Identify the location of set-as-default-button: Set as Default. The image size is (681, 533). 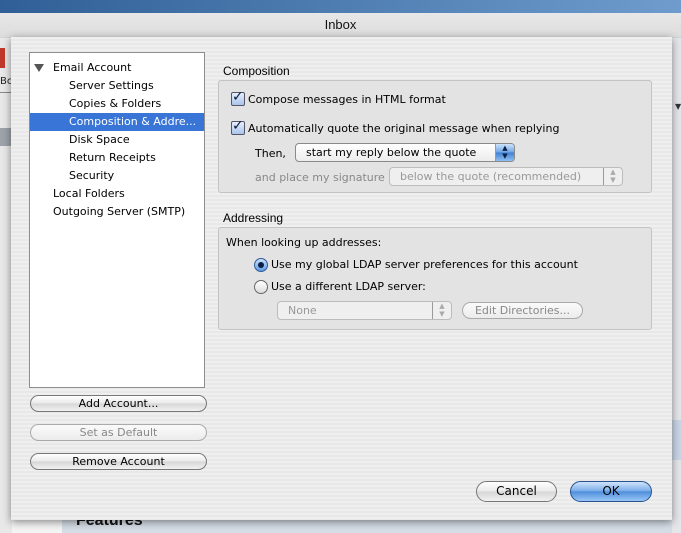
(118, 432).